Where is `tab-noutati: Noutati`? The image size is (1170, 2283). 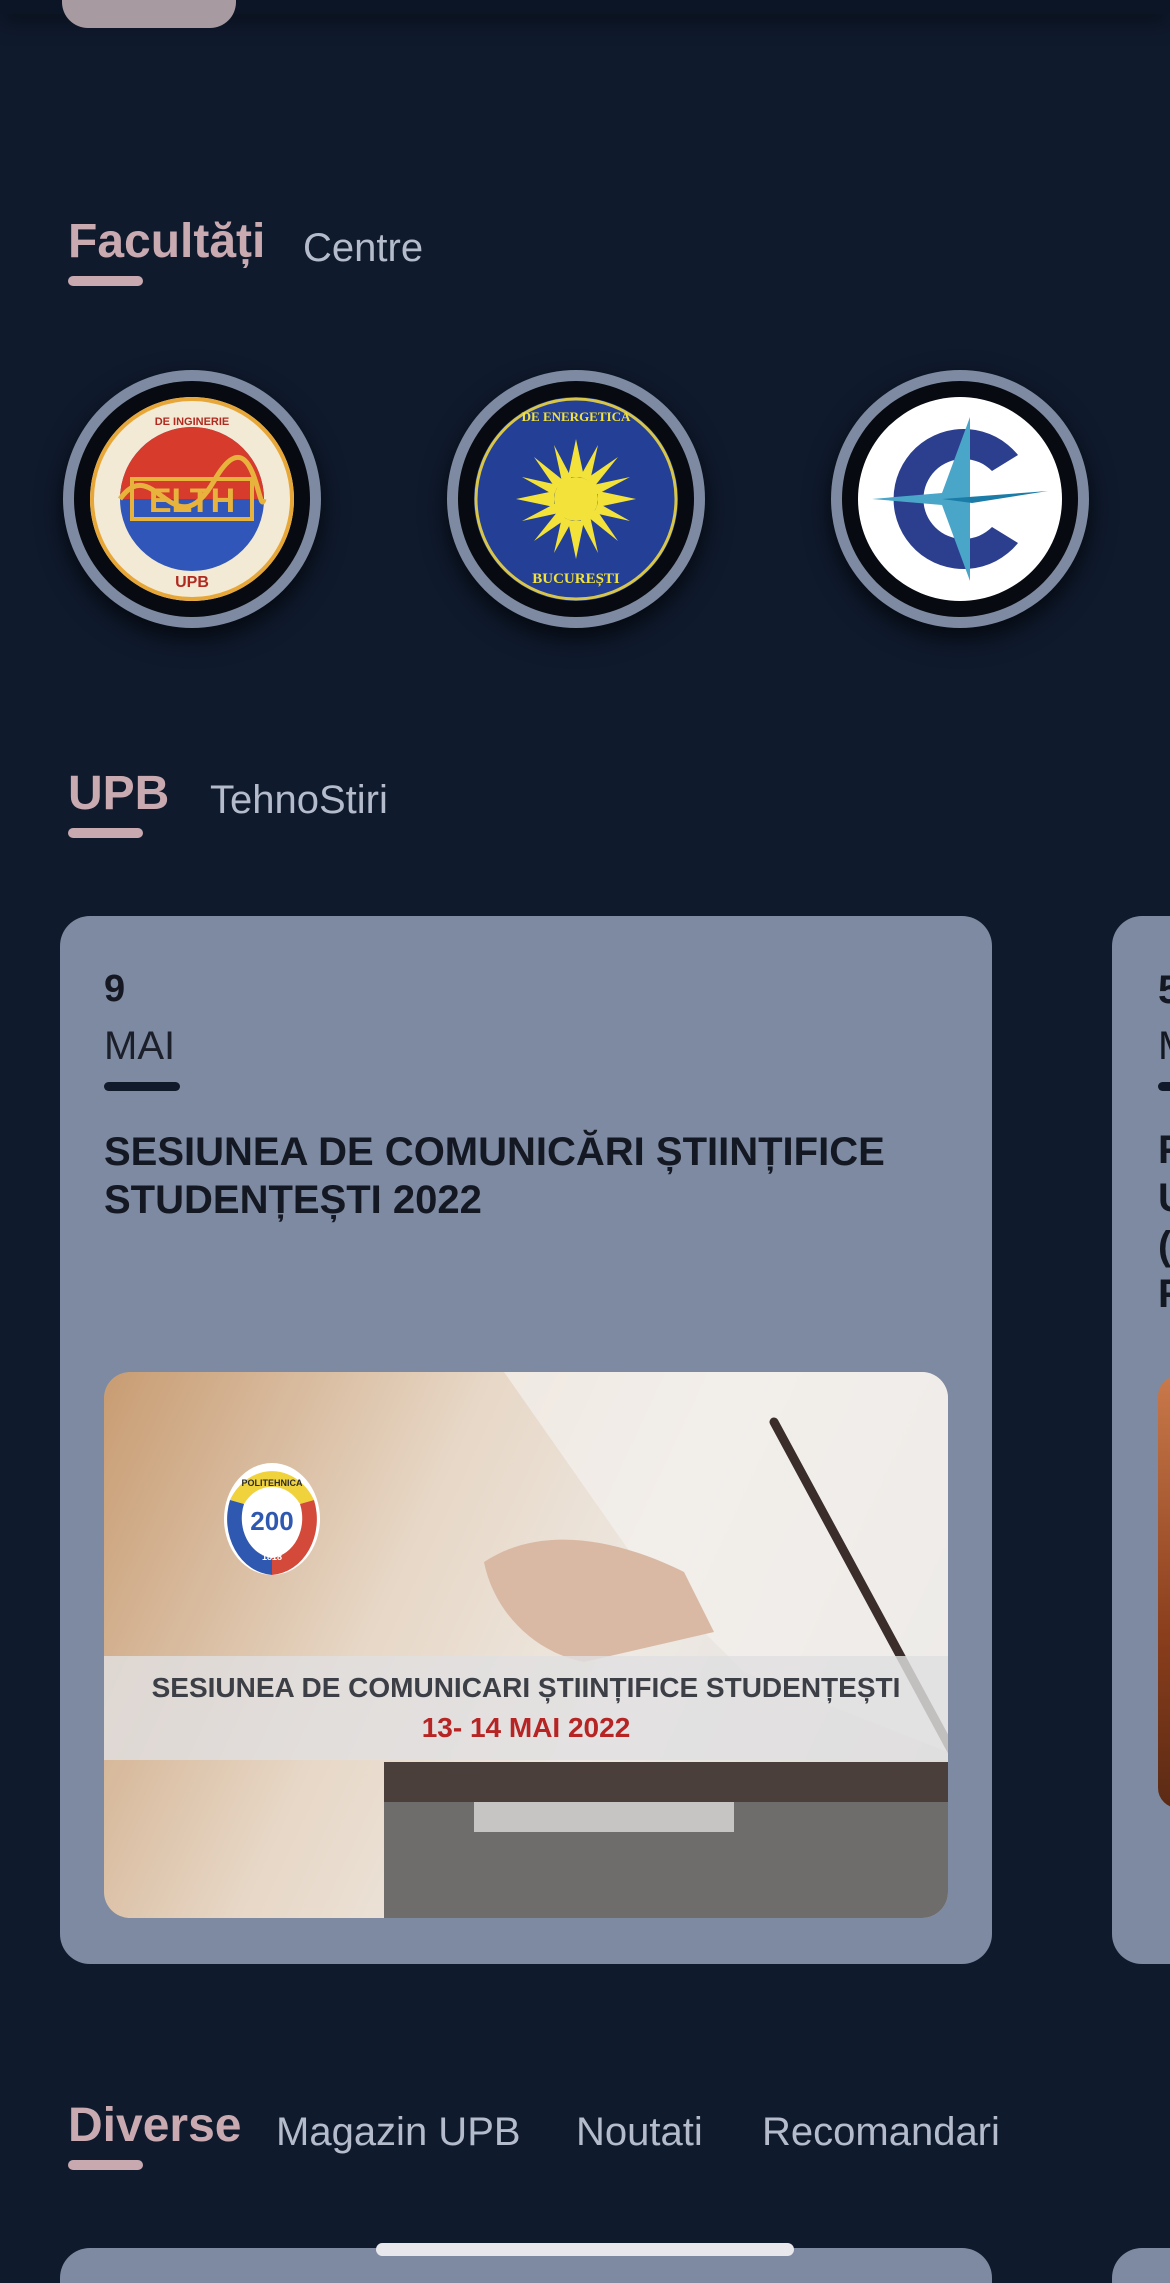 tab-noutati: Noutati is located at coordinates (639, 2132).